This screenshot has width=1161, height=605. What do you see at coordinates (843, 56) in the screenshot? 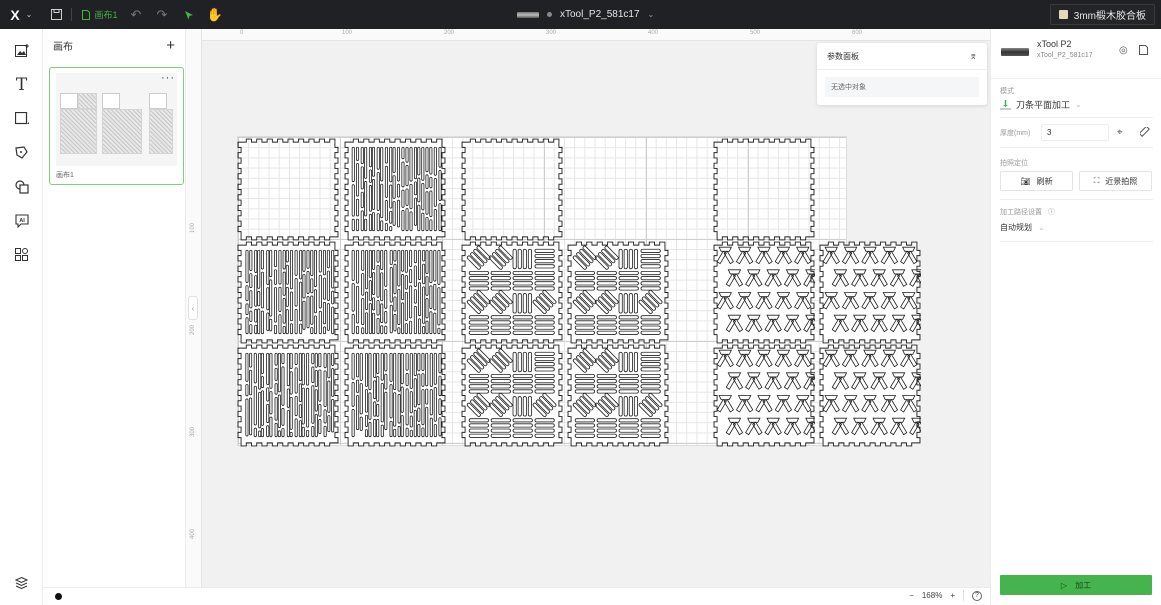
I see `parameter-panel-title: 参数面板` at bounding box center [843, 56].